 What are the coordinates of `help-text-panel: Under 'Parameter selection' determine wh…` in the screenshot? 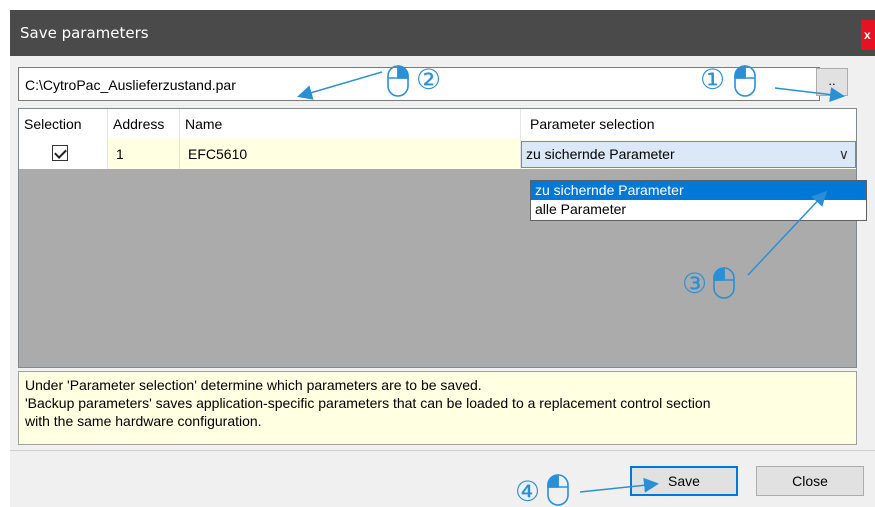 It's located at (437, 408).